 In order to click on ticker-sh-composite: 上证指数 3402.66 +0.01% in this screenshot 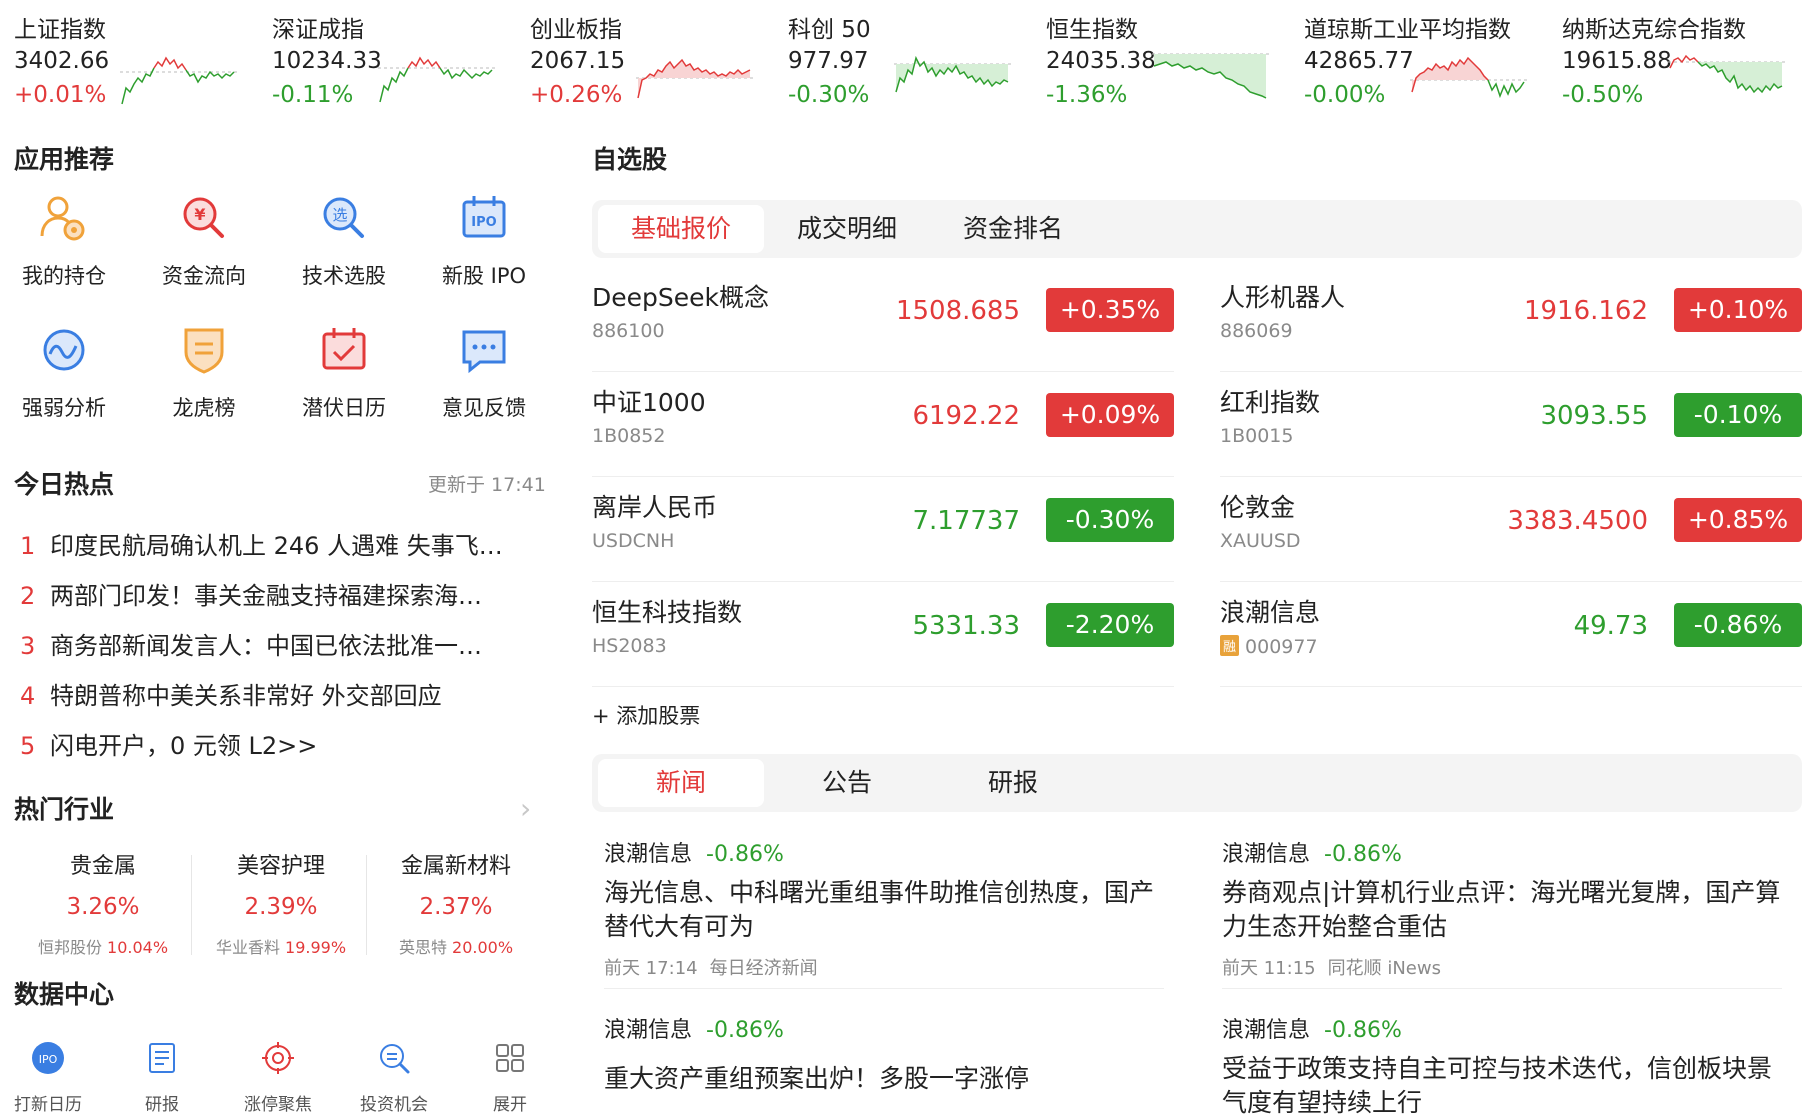, I will do `click(129, 62)`.